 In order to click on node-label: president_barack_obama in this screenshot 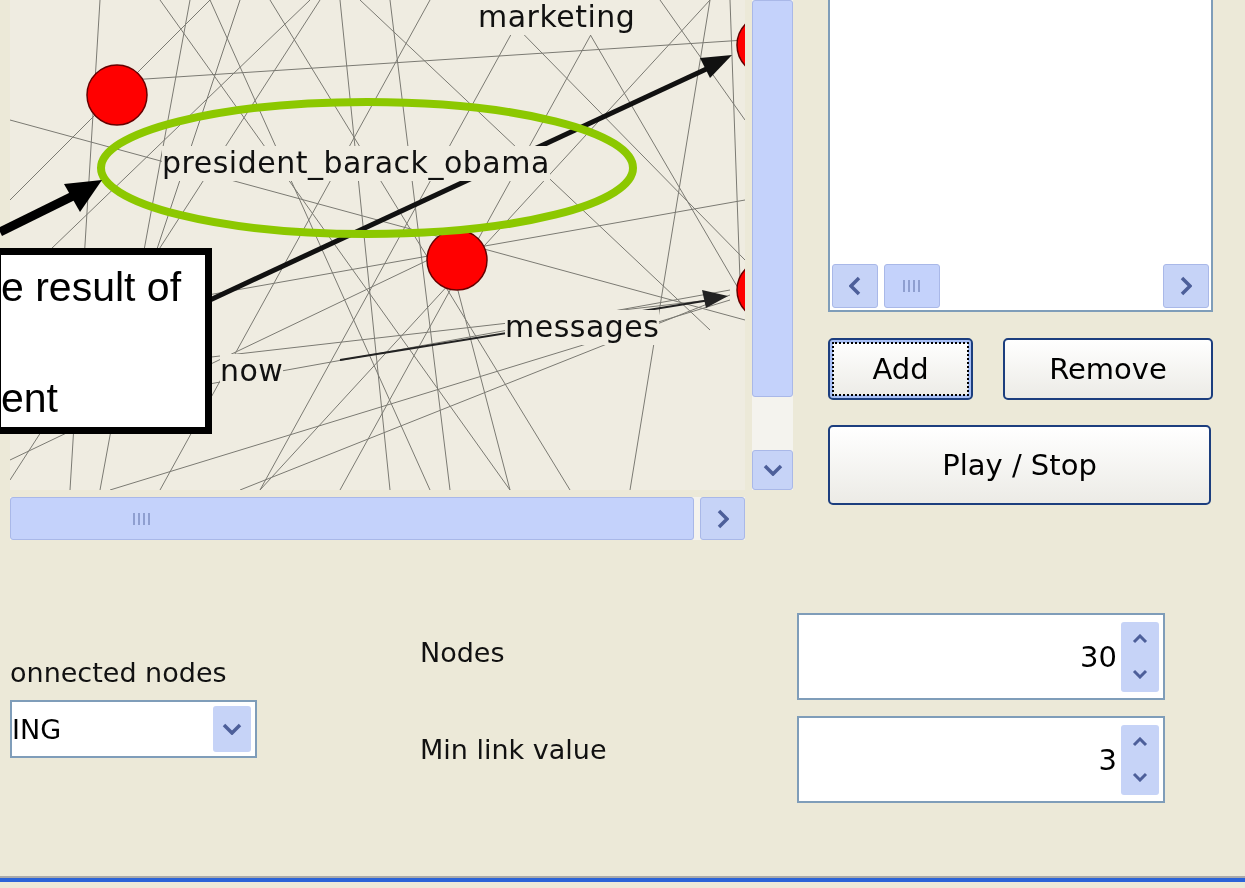, I will do `click(356, 163)`.